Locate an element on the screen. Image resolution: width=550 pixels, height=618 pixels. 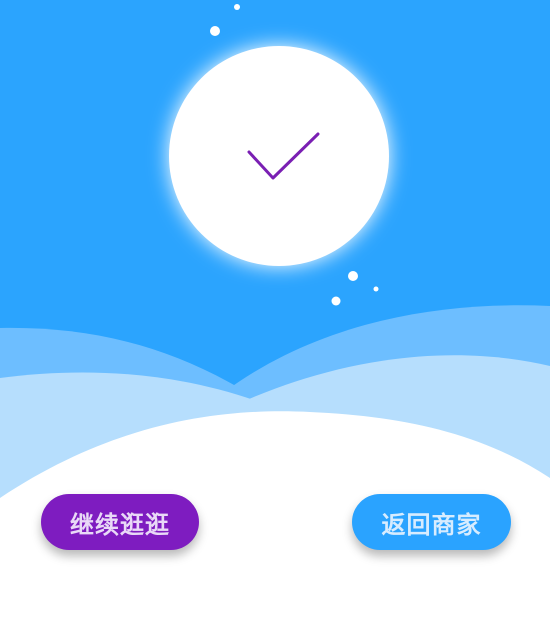
success-badge is located at coordinates (279, 156).